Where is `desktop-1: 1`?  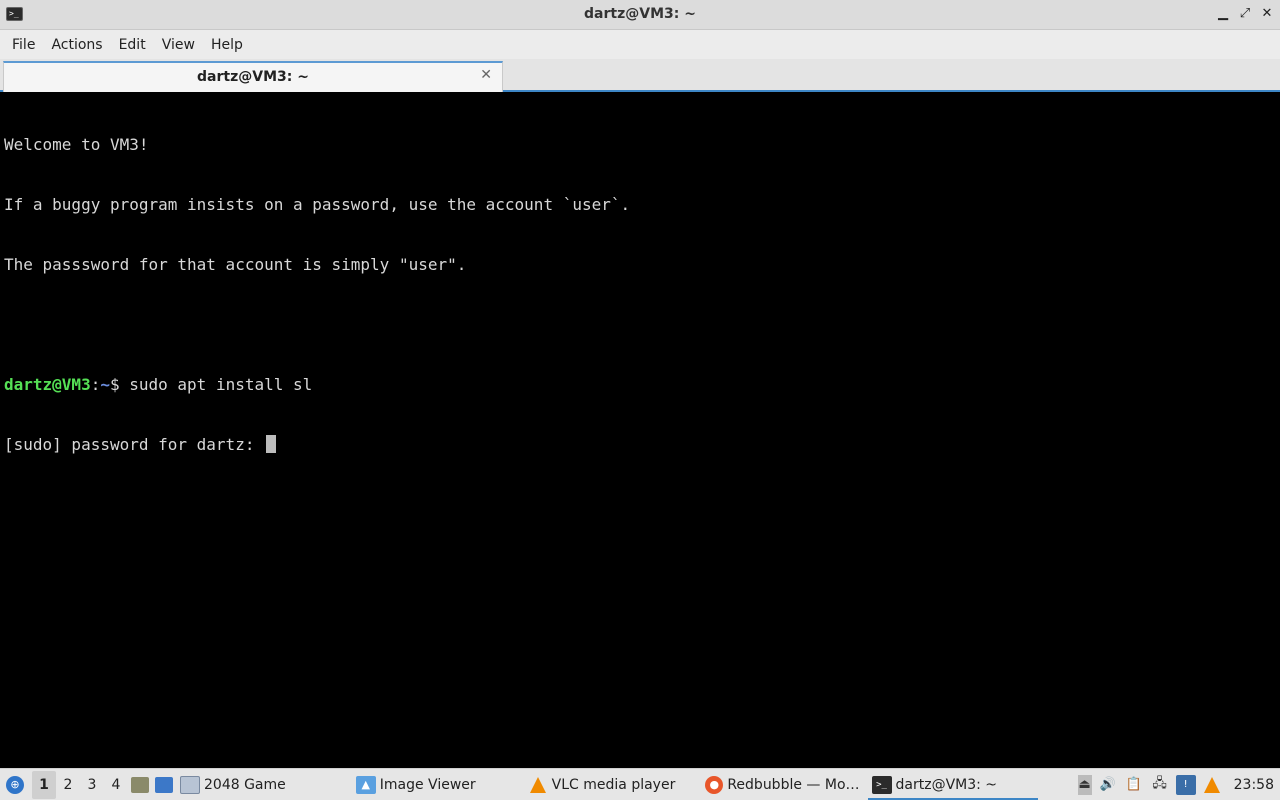
desktop-1: 1 is located at coordinates (44, 784).